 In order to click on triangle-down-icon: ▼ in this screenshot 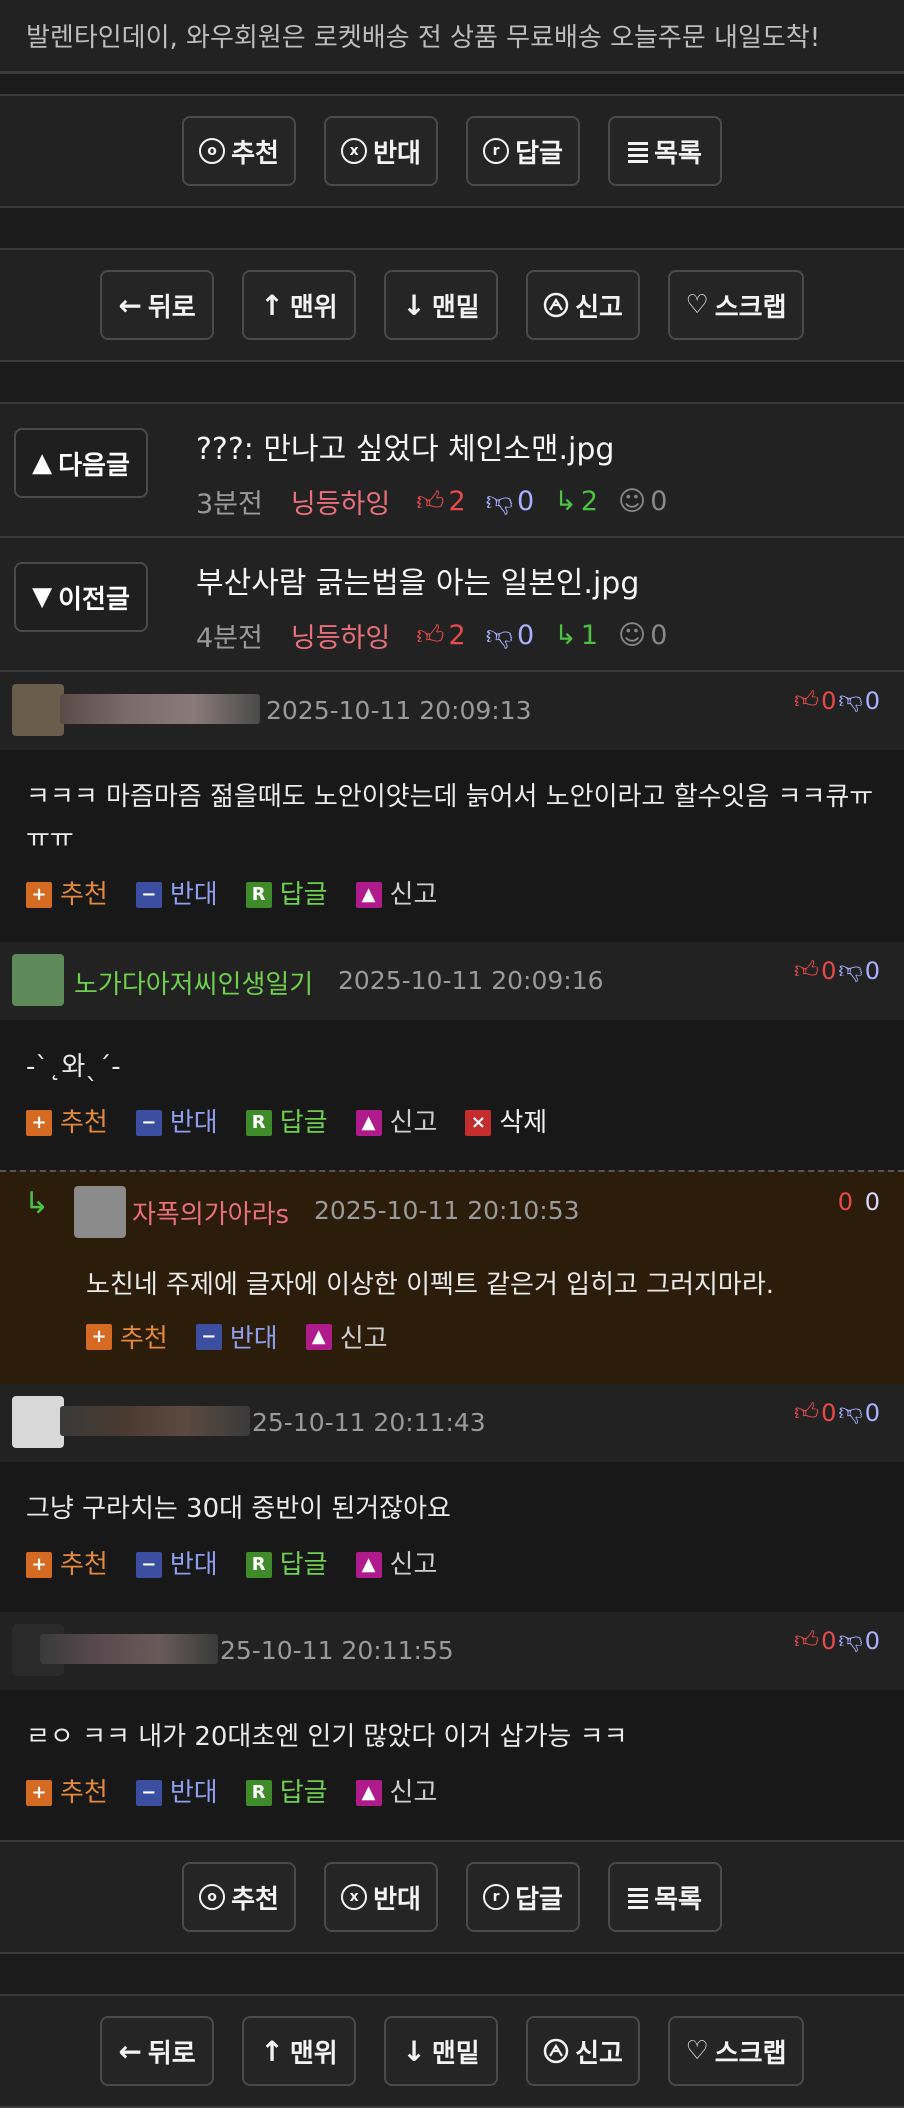, I will do `click(42, 597)`.